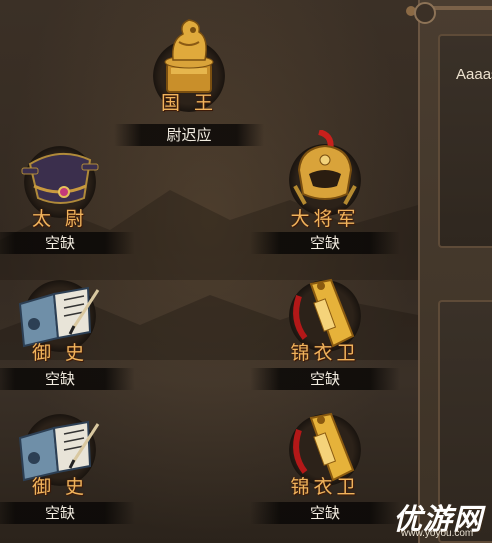  What do you see at coordinates (325, 219) in the screenshot?
I see `dajiangjun-title: 大将军` at bounding box center [325, 219].